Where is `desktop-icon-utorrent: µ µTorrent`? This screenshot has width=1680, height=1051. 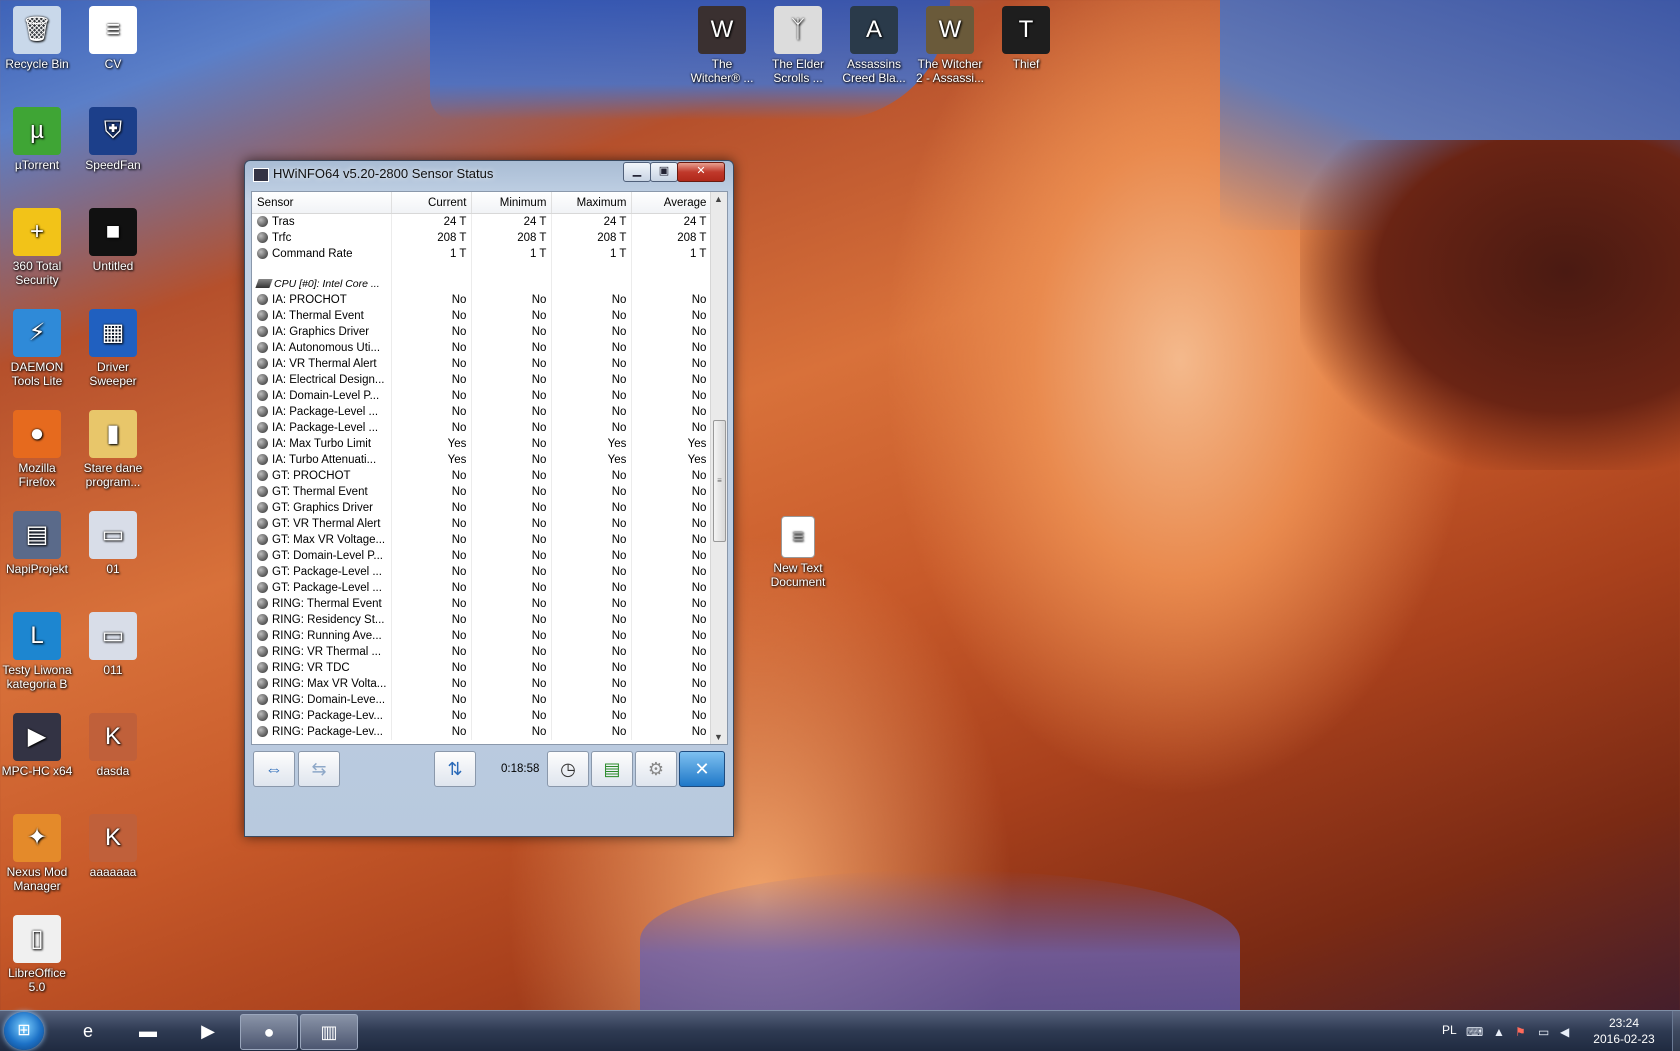
desktop-icon-utorrent: µ µTorrent is located at coordinates (37, 139).